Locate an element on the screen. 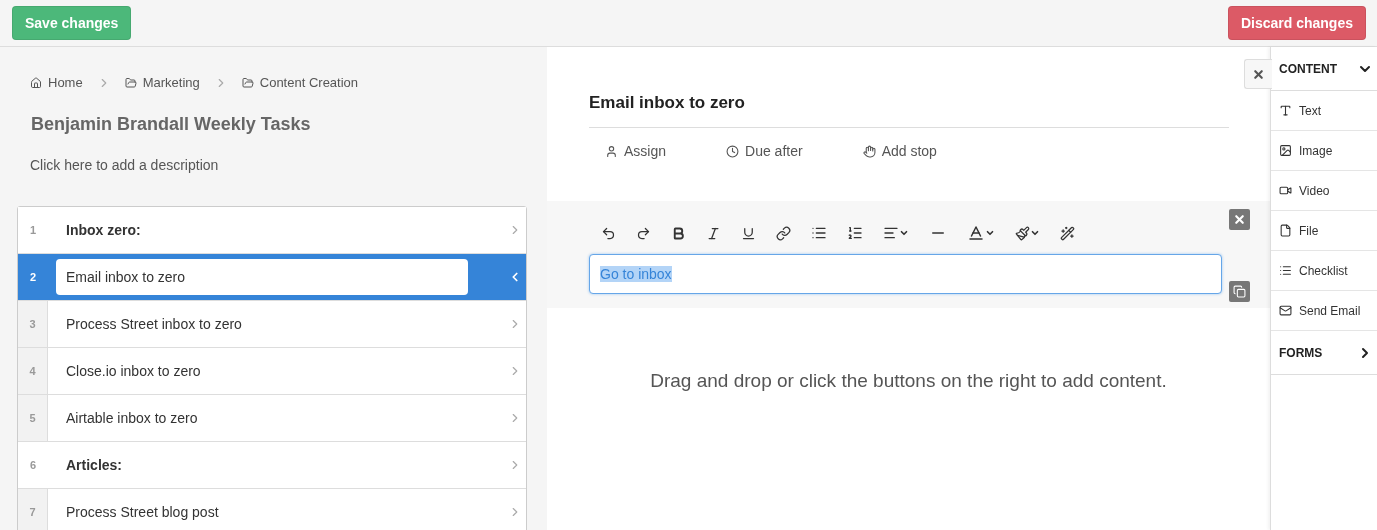  task-number: 2 is located at coordinates (33, 277).